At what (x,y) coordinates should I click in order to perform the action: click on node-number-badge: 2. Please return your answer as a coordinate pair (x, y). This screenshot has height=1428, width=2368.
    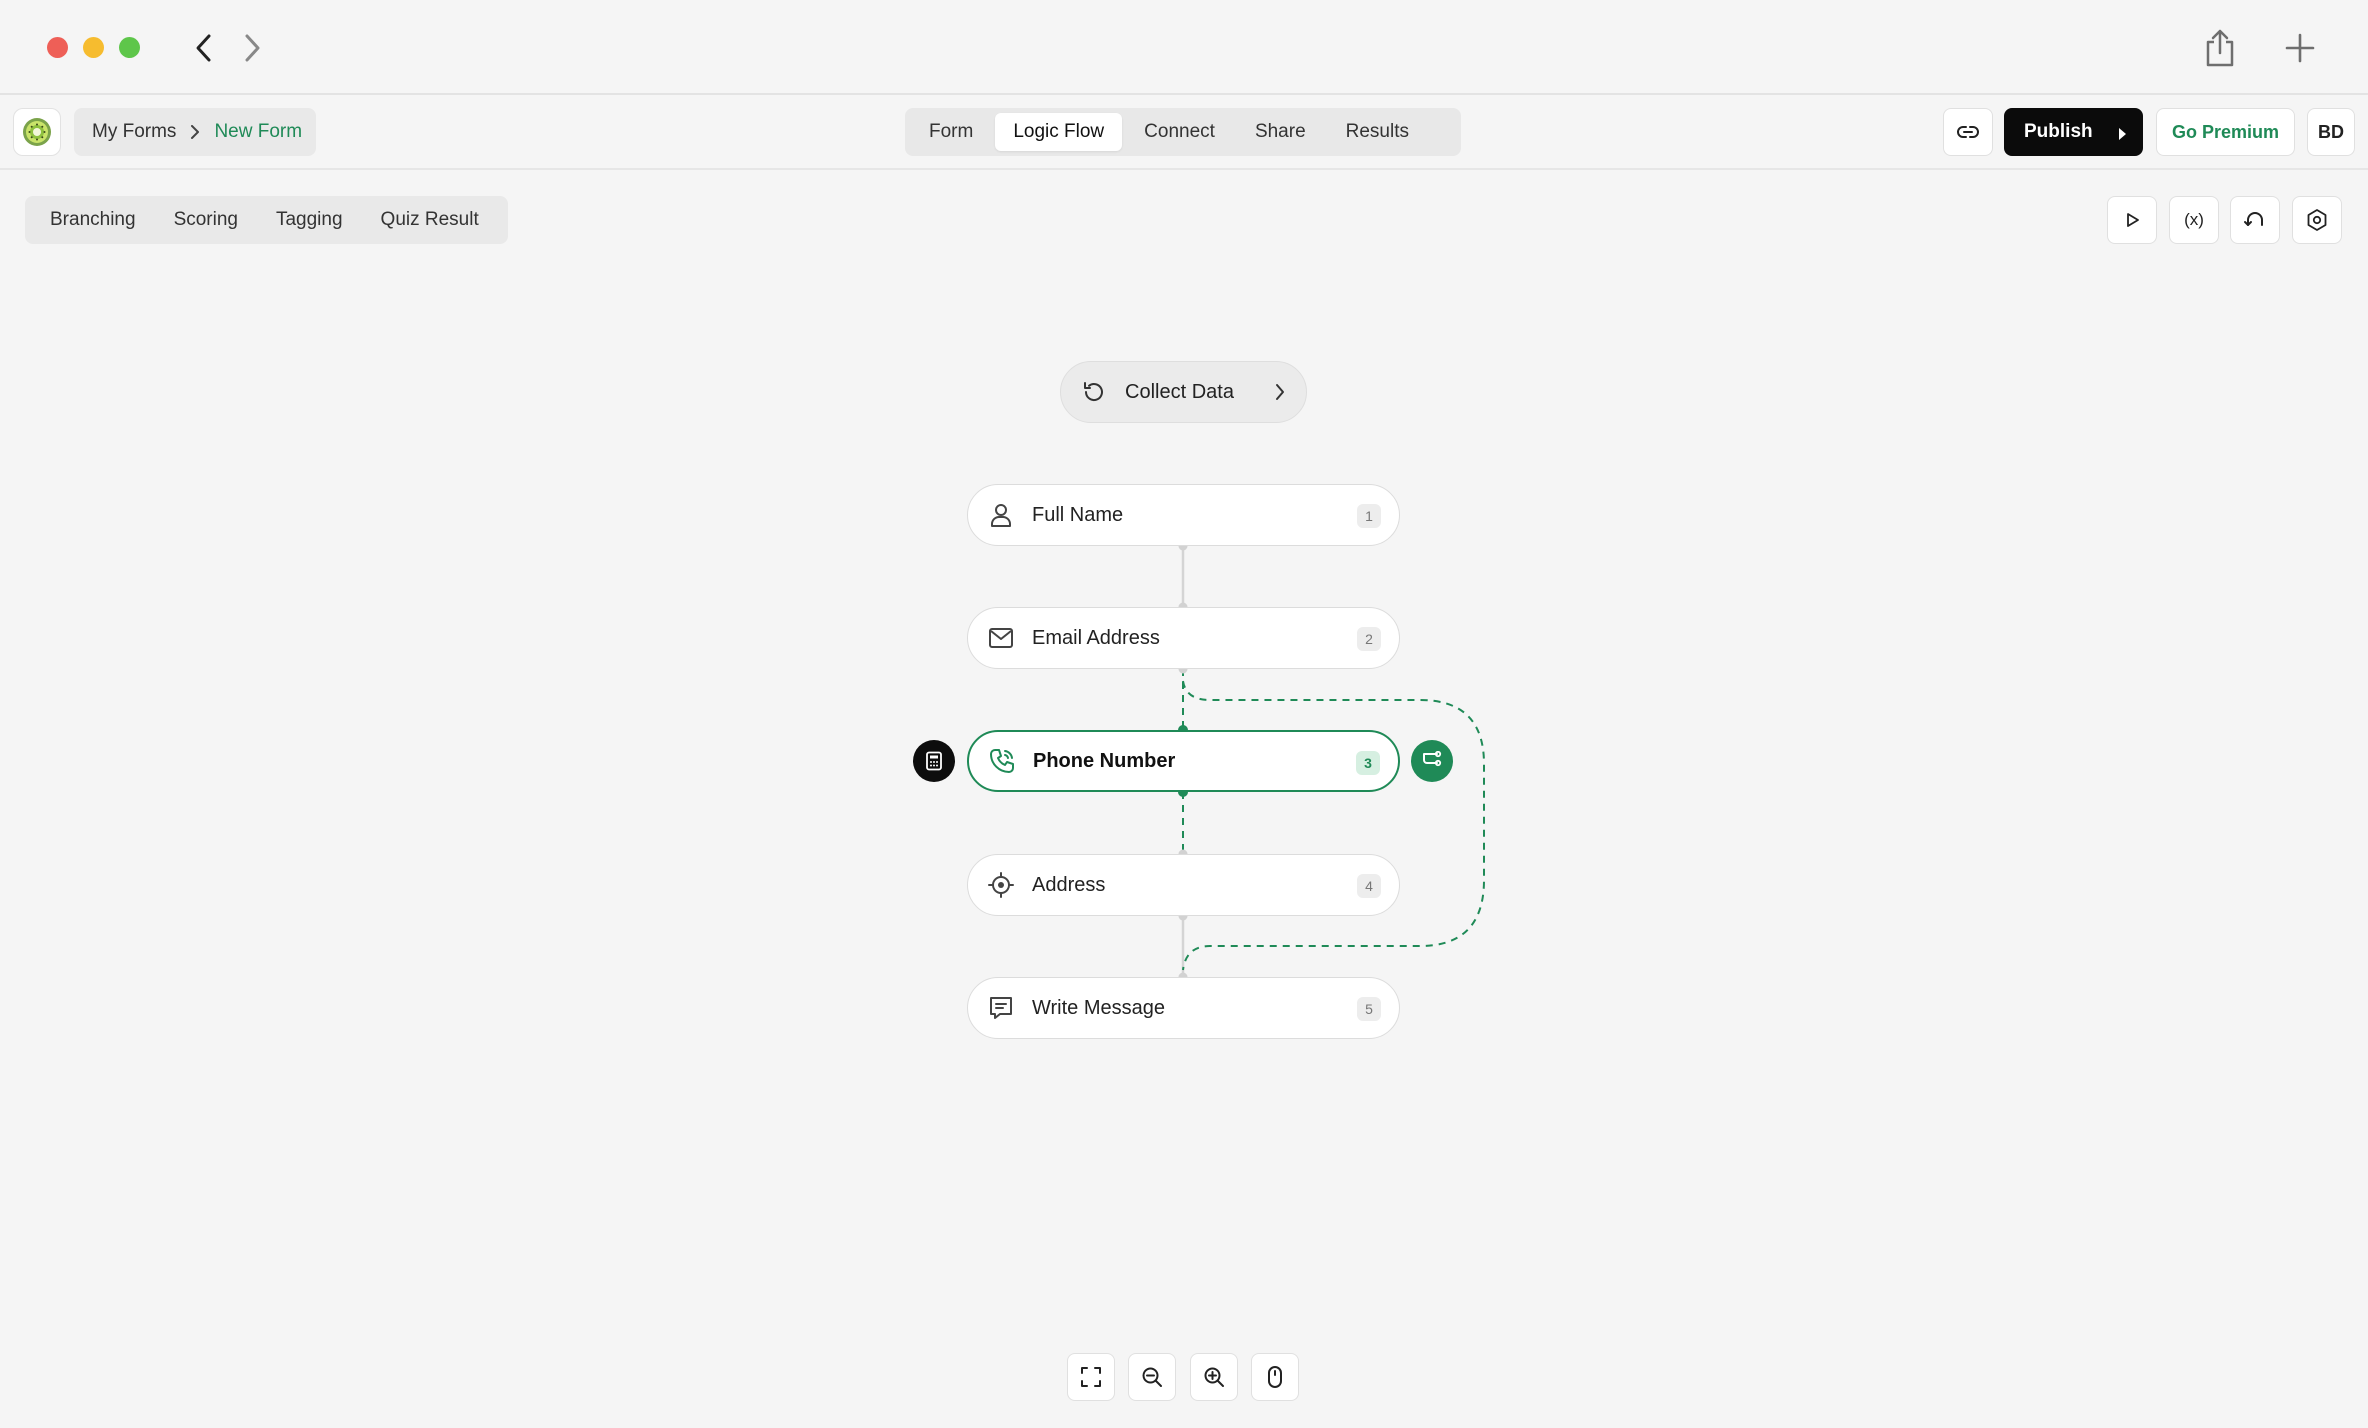
    Looking at the image, I should click on (1369, 639).